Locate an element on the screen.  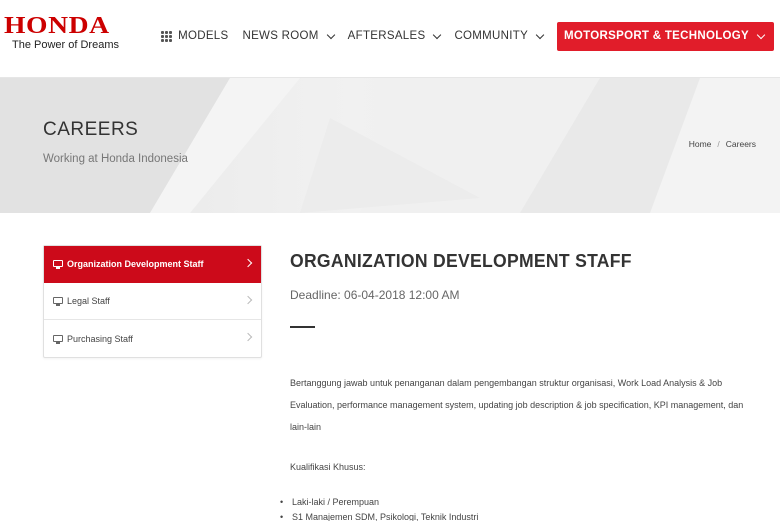
title-divider is located at coordinates (302, 327).